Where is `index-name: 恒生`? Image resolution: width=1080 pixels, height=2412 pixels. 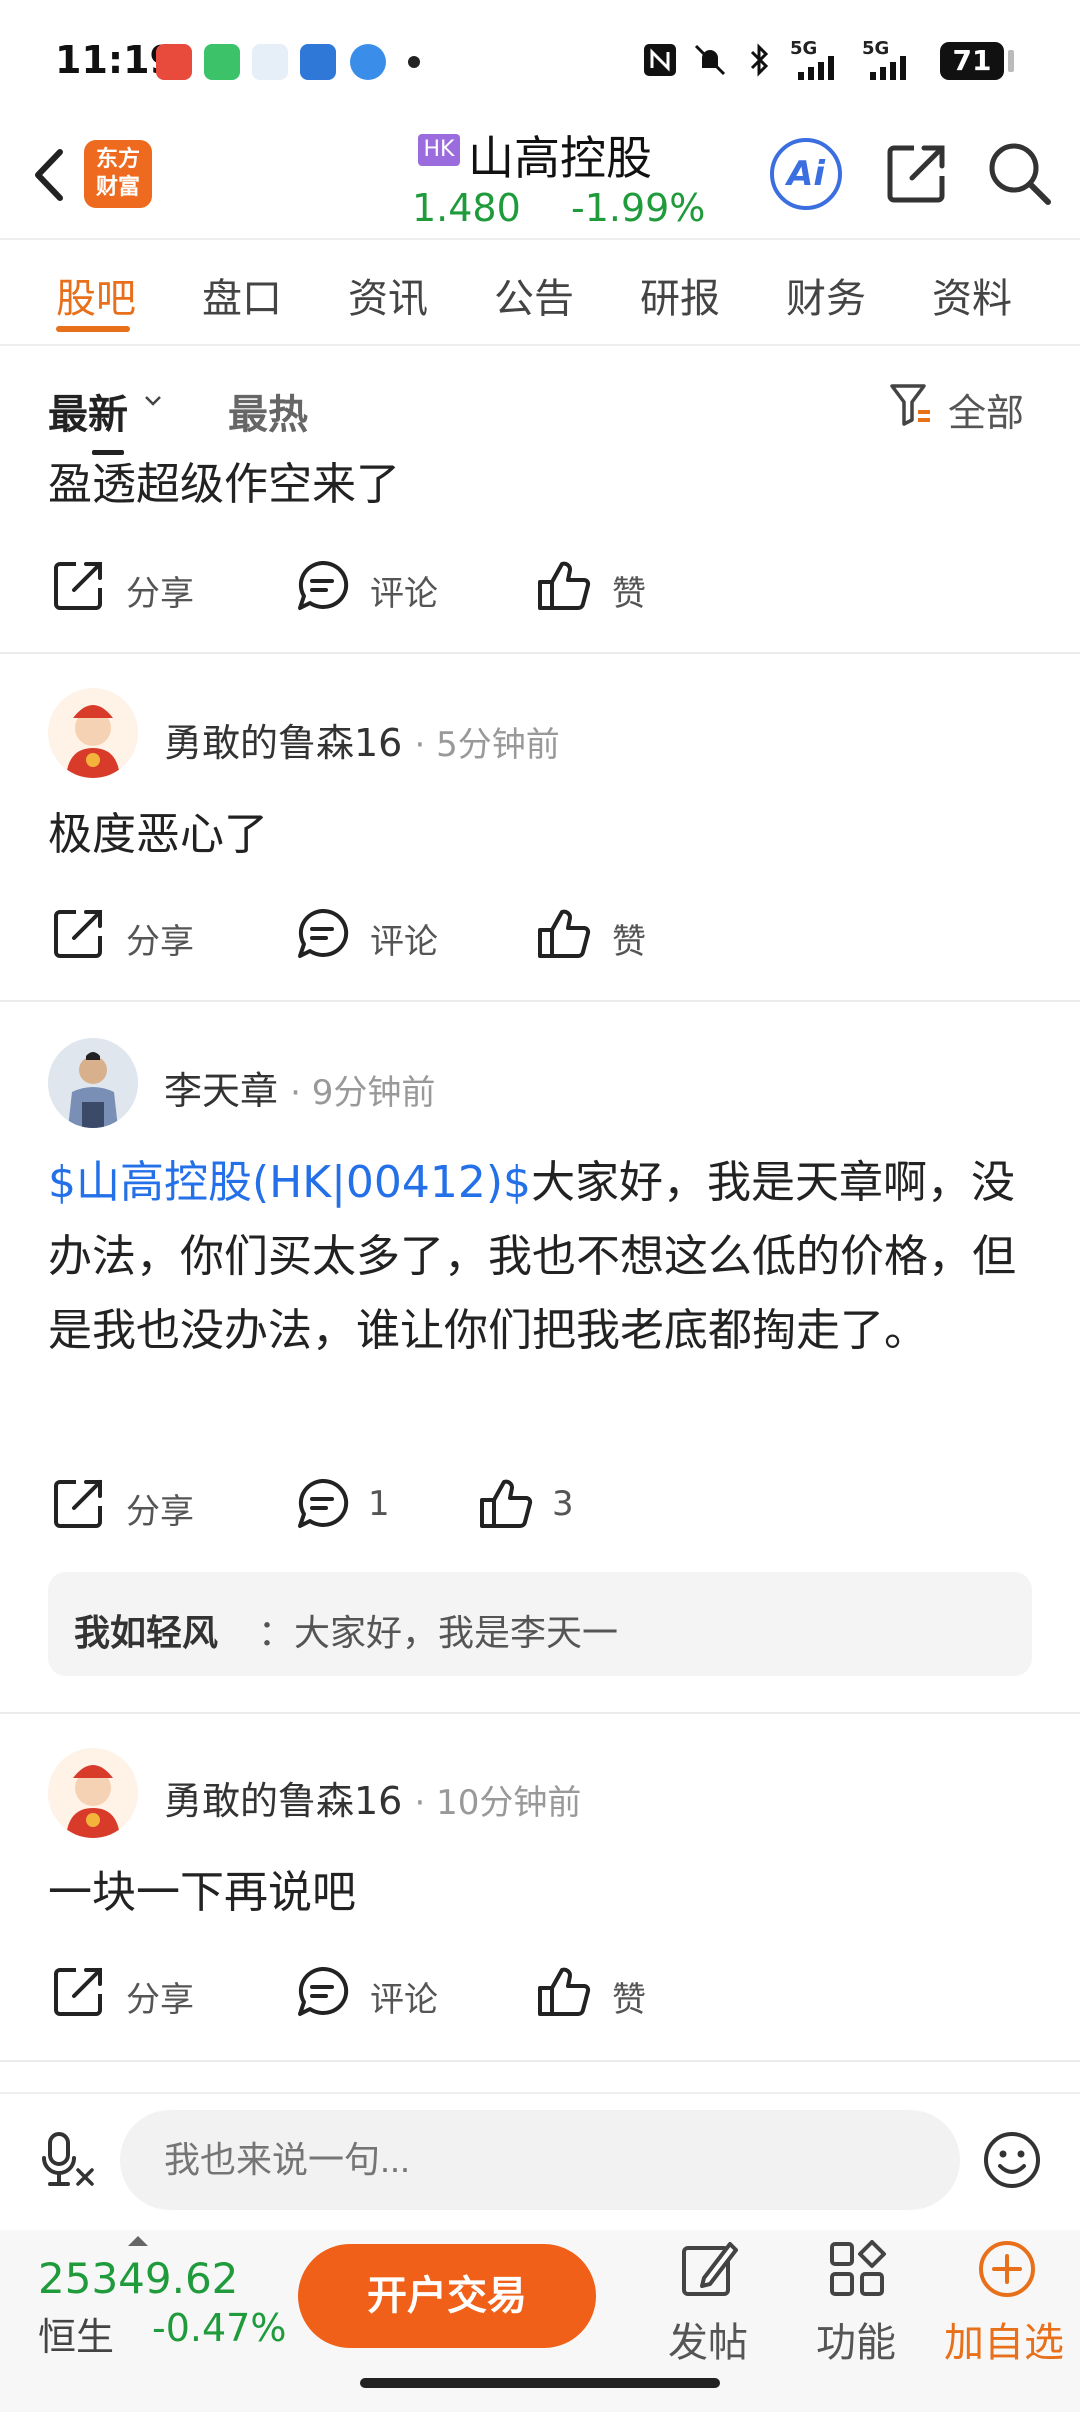
index-name: 恒生 is located at coordinates (76, 2333).